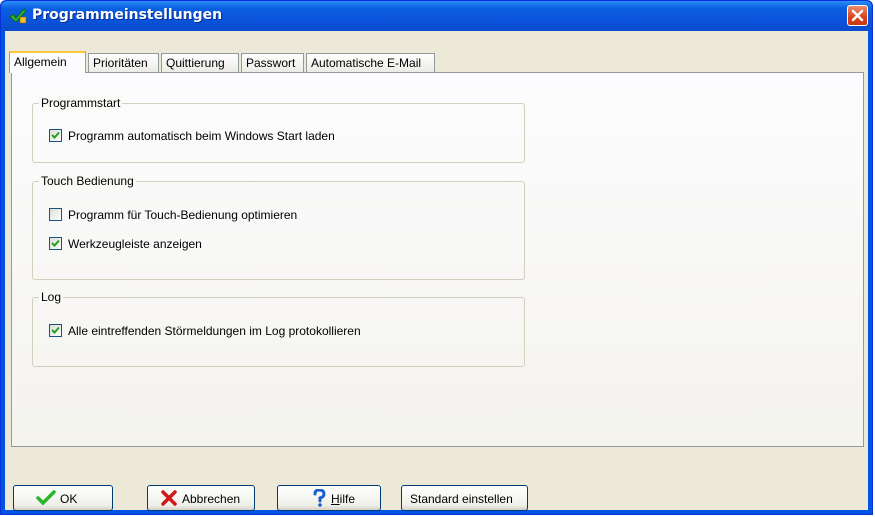 The height and width of the screenshot is (517, 875). Describe the element at coordinates (87, 181) in the screenshot. I see `group-title: Touch Bedienung` at that location.